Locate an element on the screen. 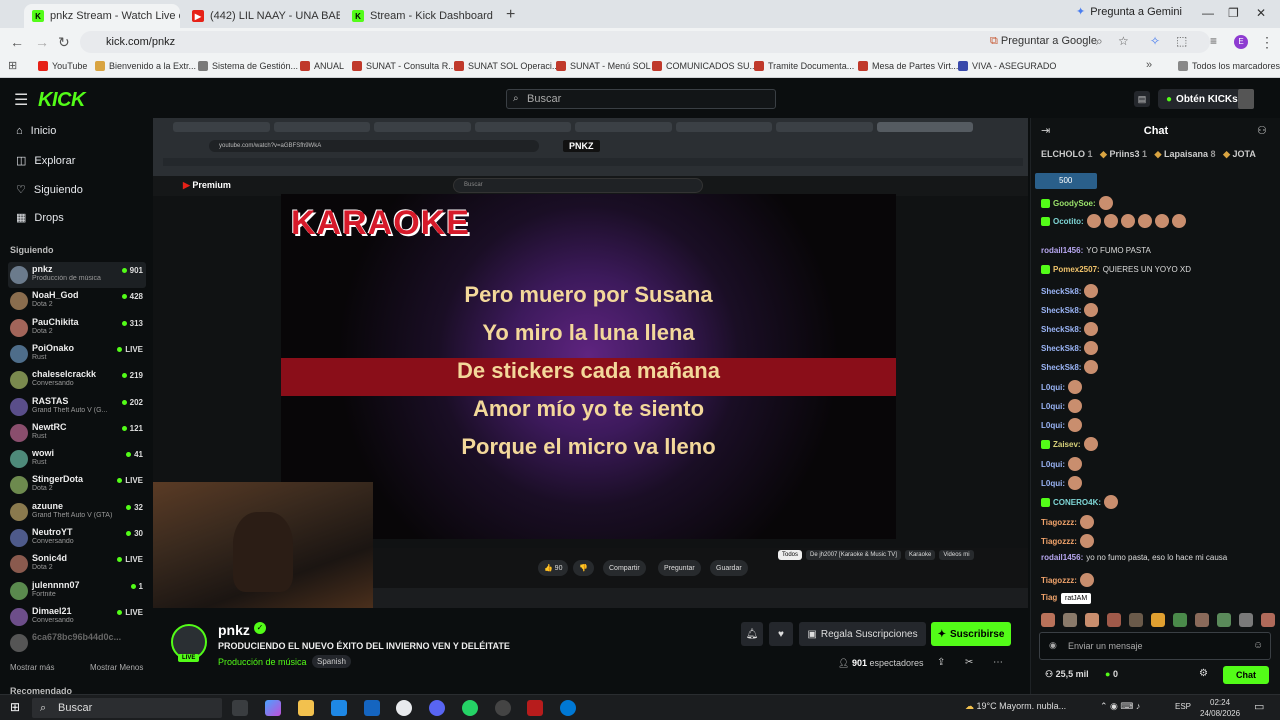 This screenshot has height=720, width=1280. menu-kebab-icon: ⋮ is located at coordinates (1267, 42).